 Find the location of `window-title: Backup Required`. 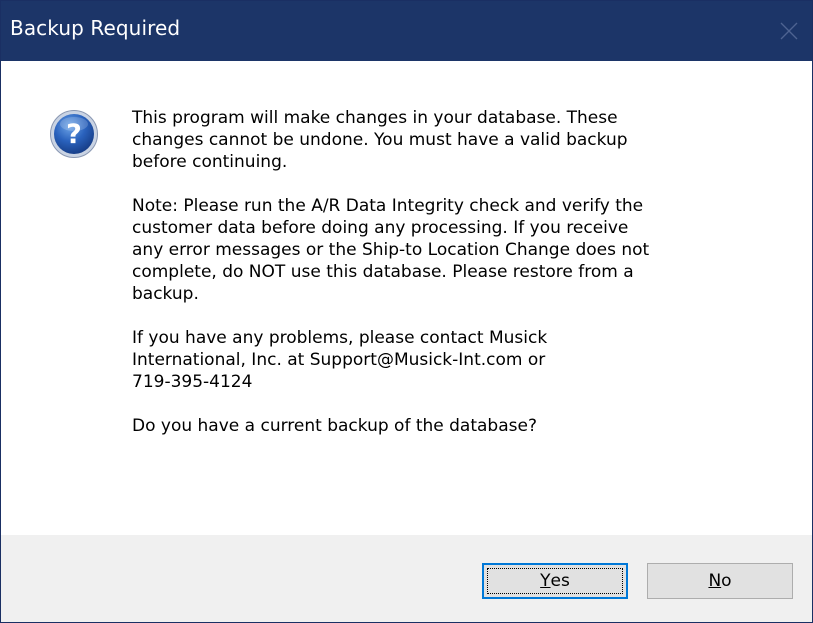

window-title: Backup Required is located at coordinates (95, 28).